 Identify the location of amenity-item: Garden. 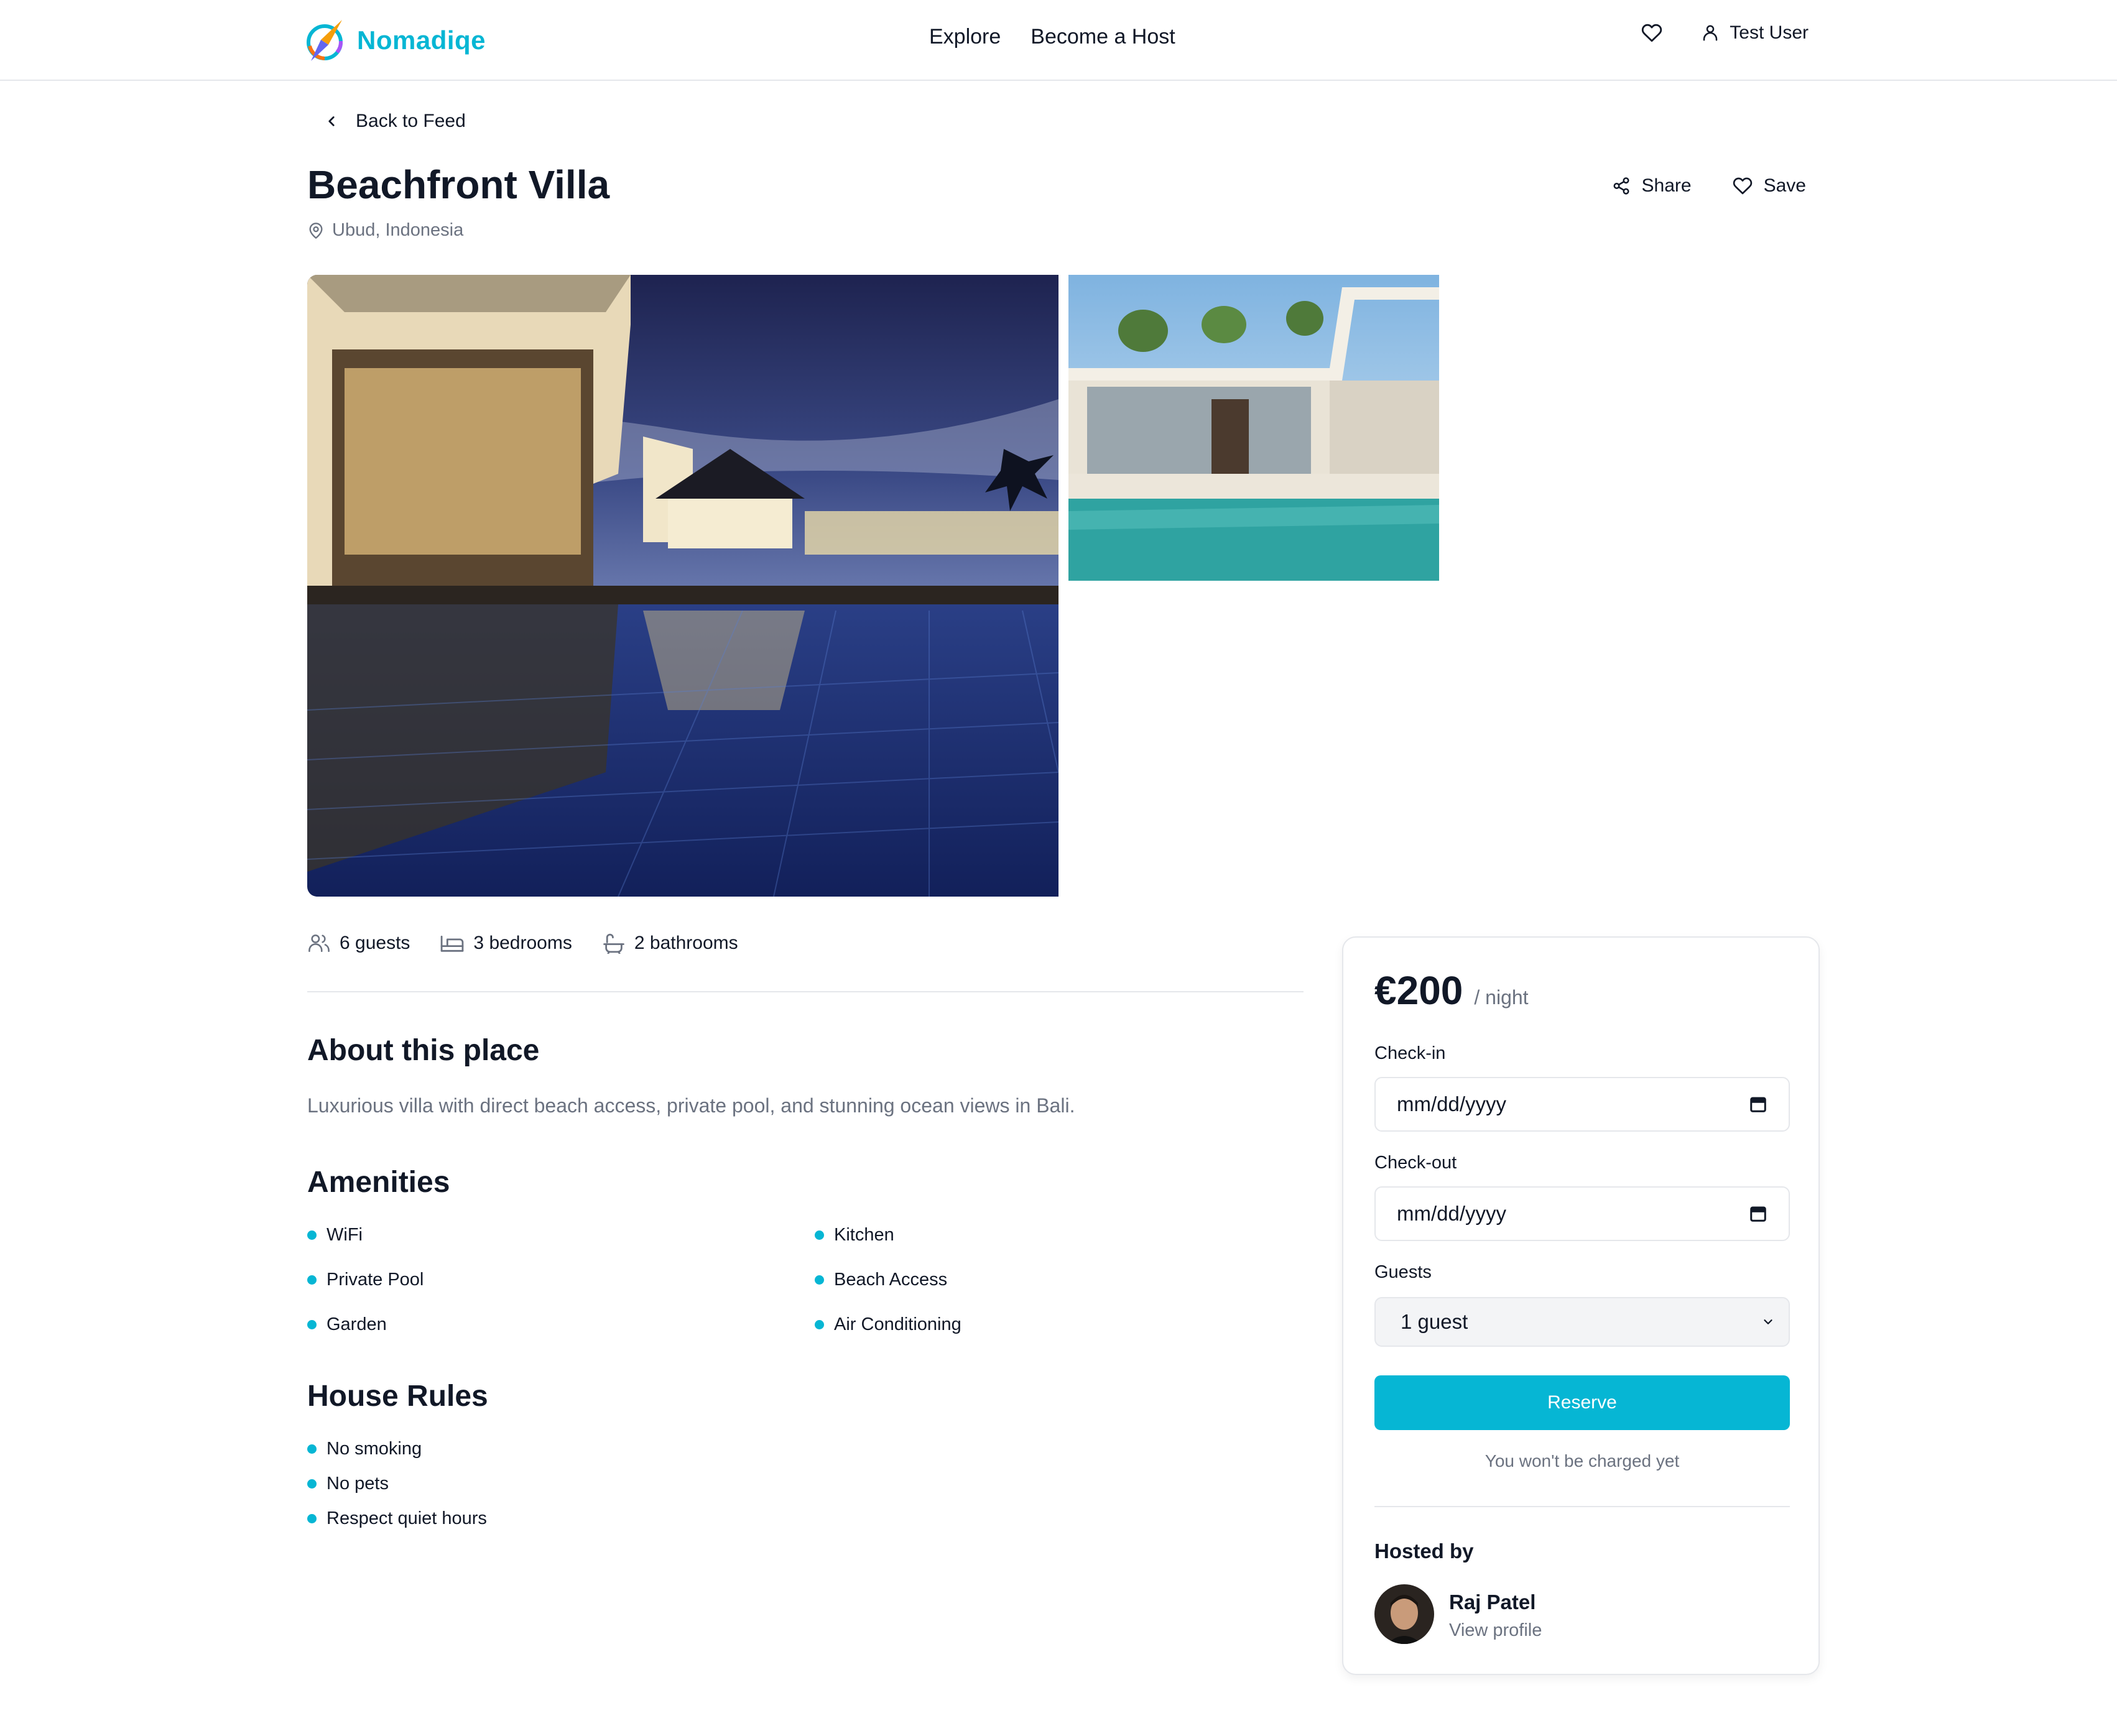
(347, 1324).